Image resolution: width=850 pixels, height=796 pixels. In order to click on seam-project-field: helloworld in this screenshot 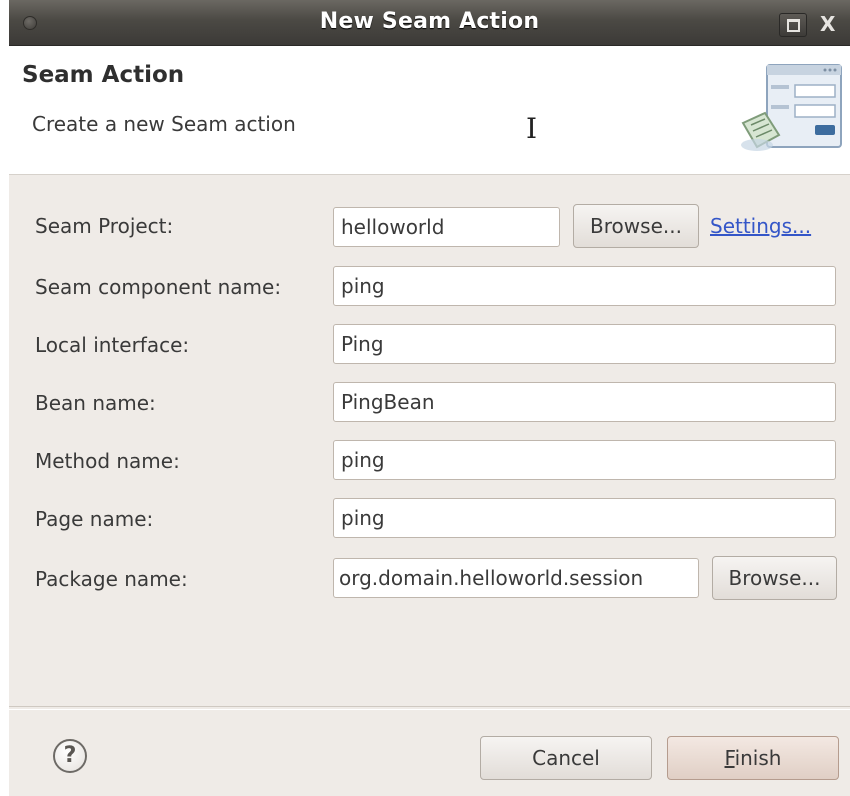, I will do `click(446, 227)`.